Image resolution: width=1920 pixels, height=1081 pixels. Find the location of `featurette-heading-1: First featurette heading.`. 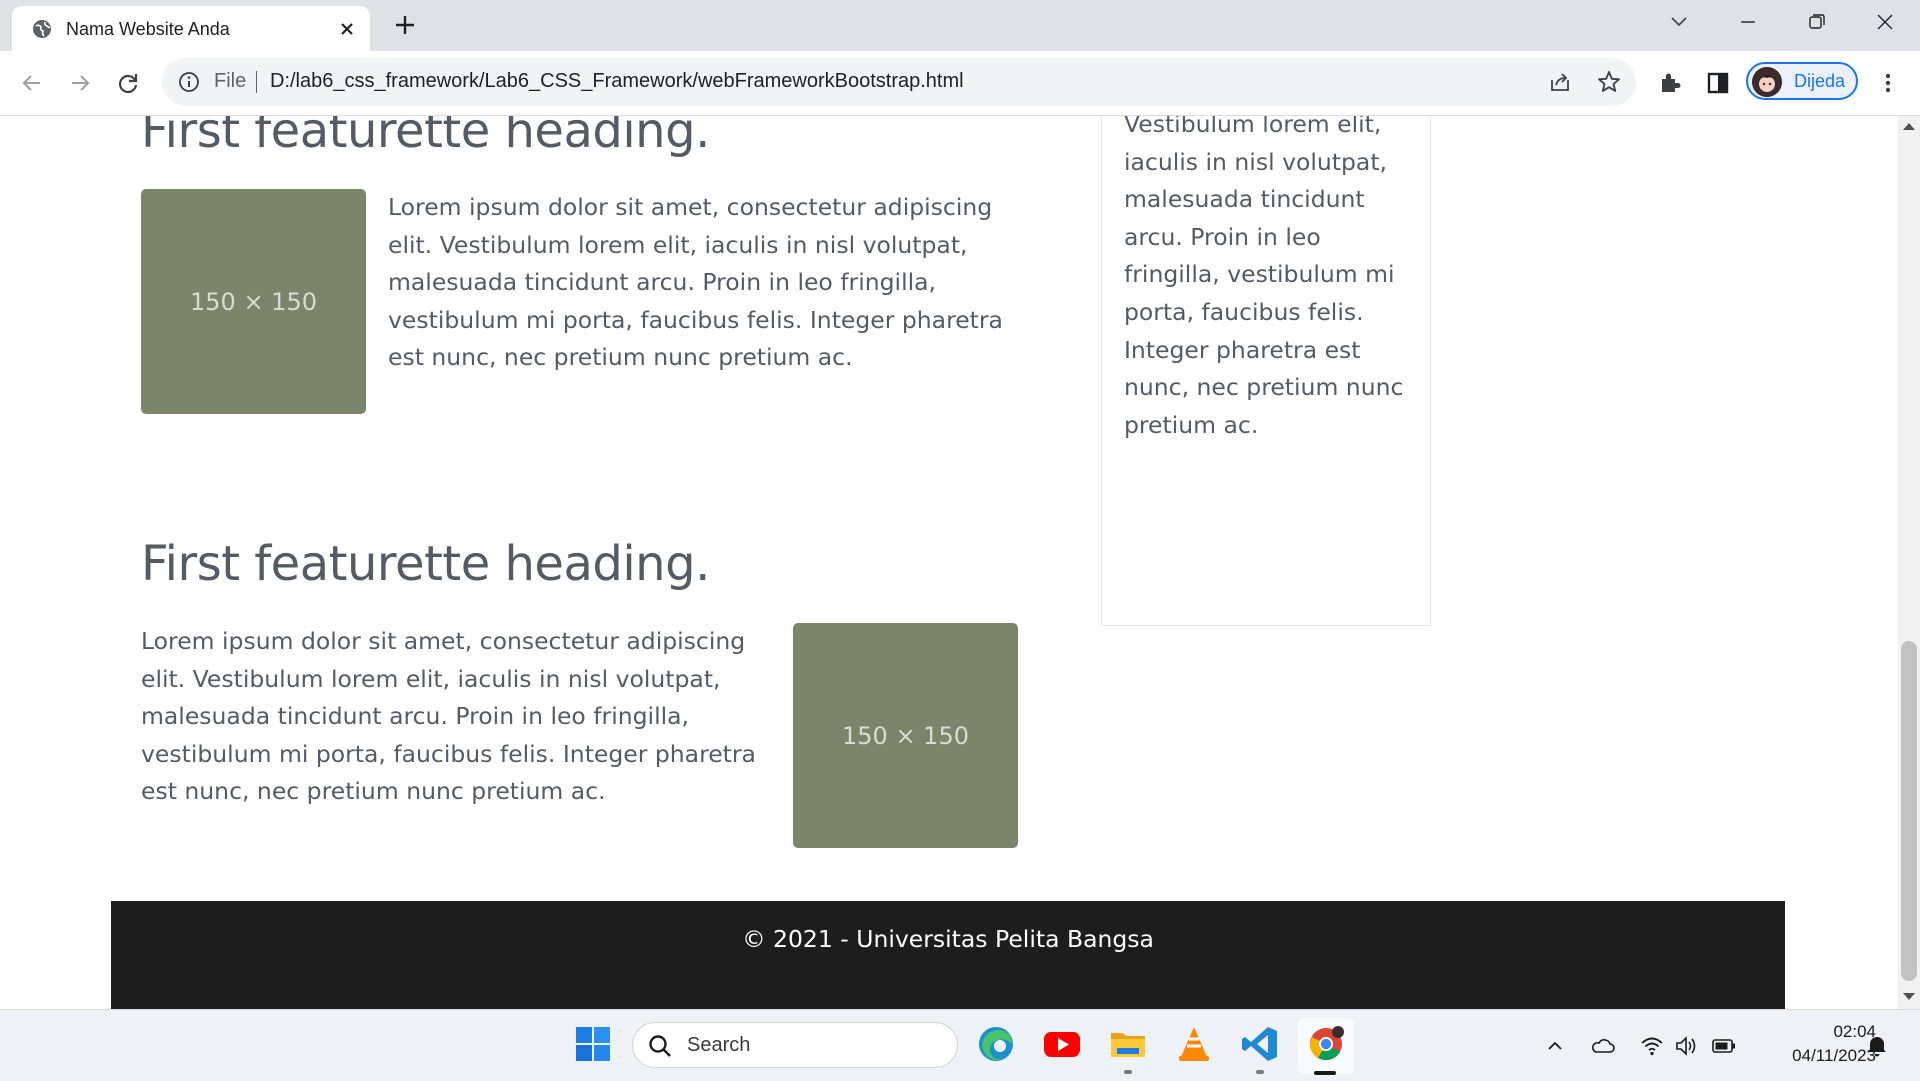

featurette-heading-1: First featurette heading. is located at coordinates (425, 137).